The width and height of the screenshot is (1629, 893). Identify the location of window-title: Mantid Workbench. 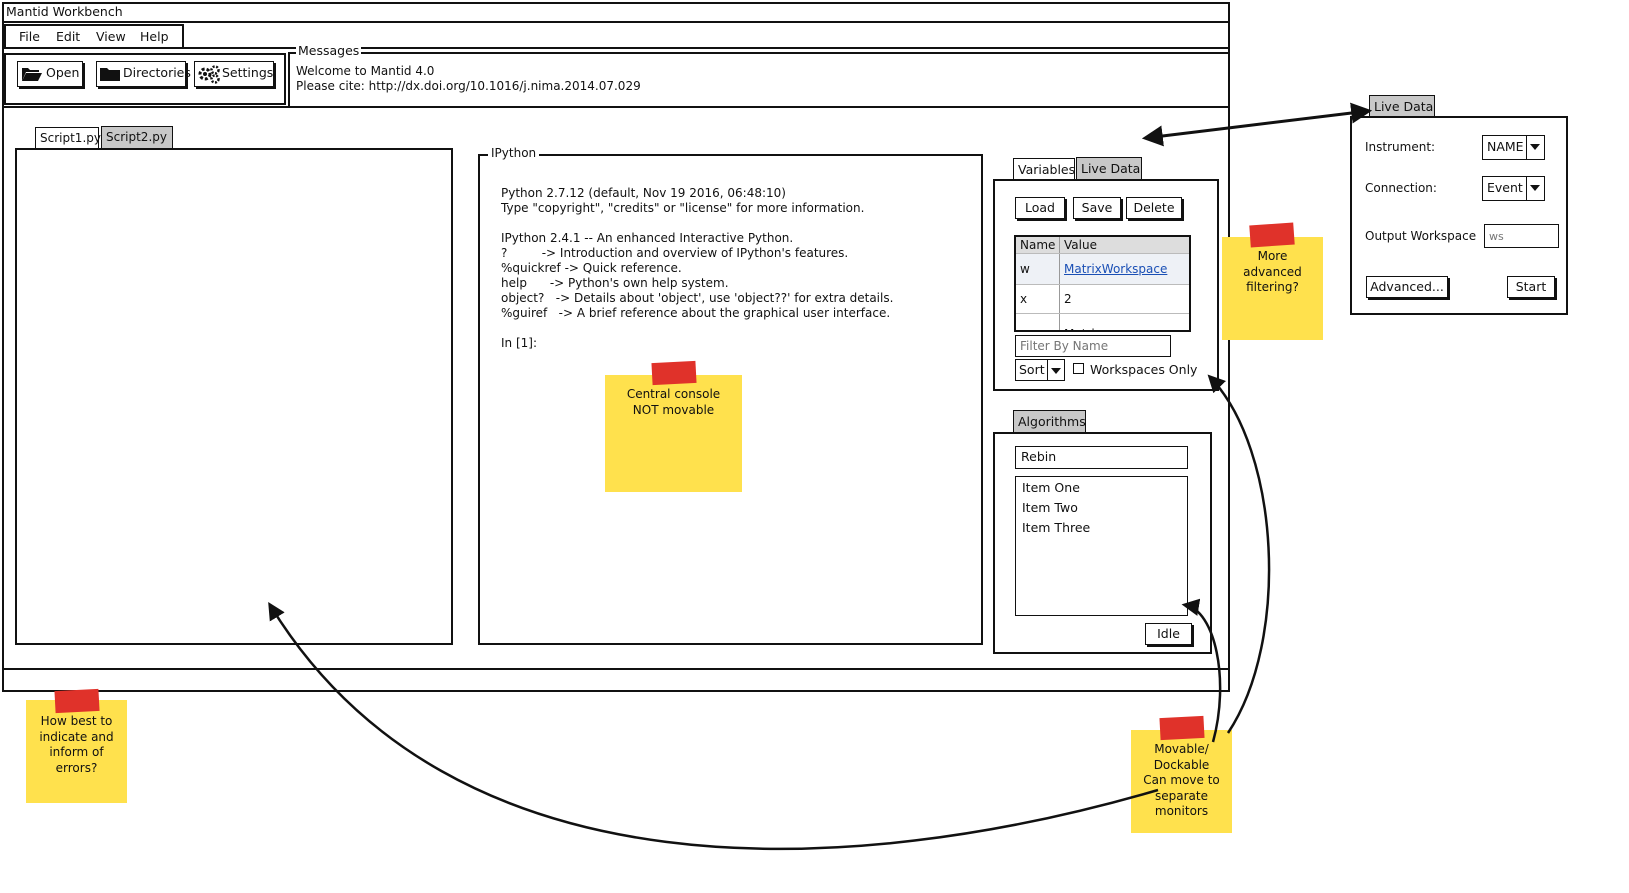
(64, 11).